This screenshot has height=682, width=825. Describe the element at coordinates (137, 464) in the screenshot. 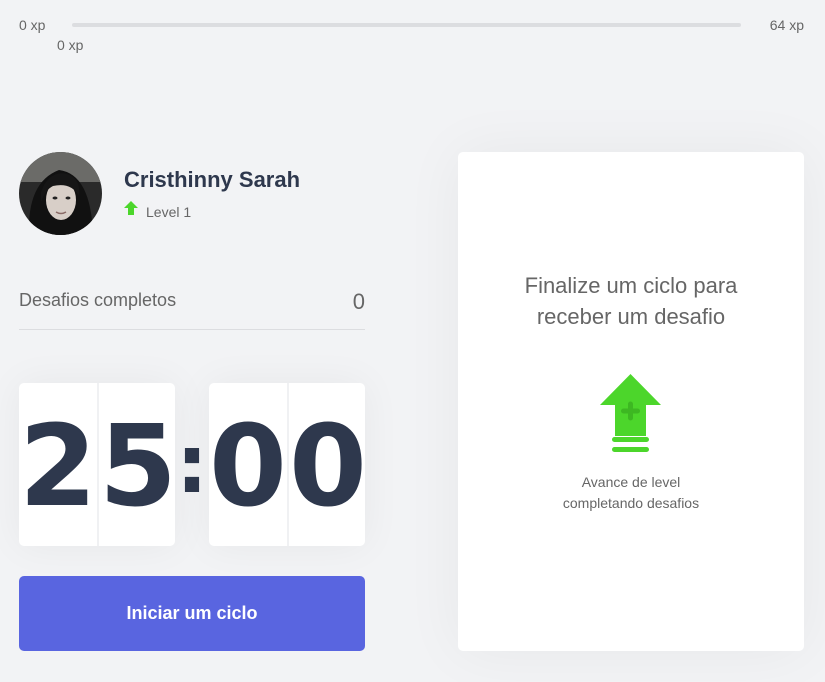

I see `minute-digit-ones: 5` at that location.